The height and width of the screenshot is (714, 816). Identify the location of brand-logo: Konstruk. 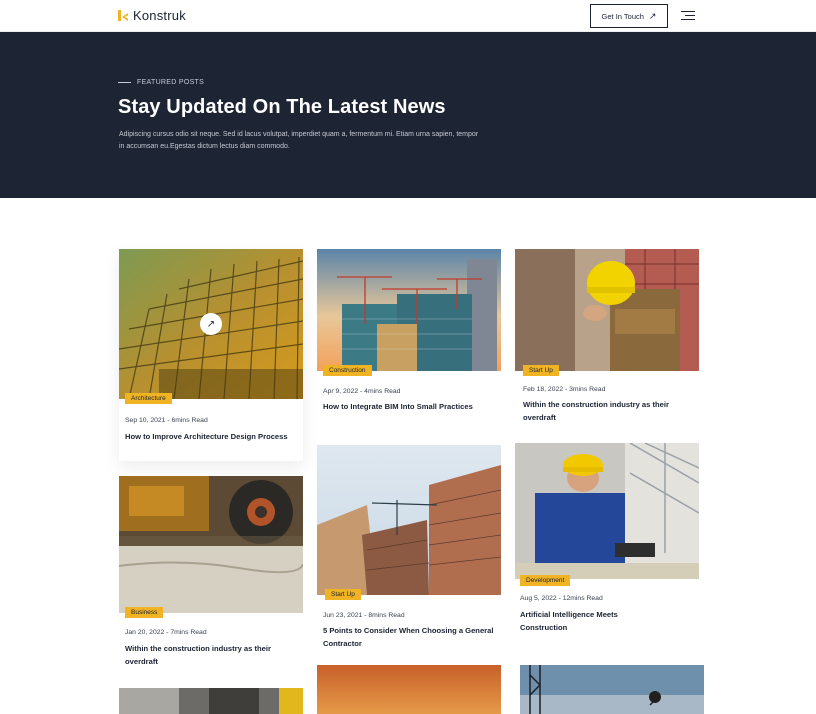
(152, 15).